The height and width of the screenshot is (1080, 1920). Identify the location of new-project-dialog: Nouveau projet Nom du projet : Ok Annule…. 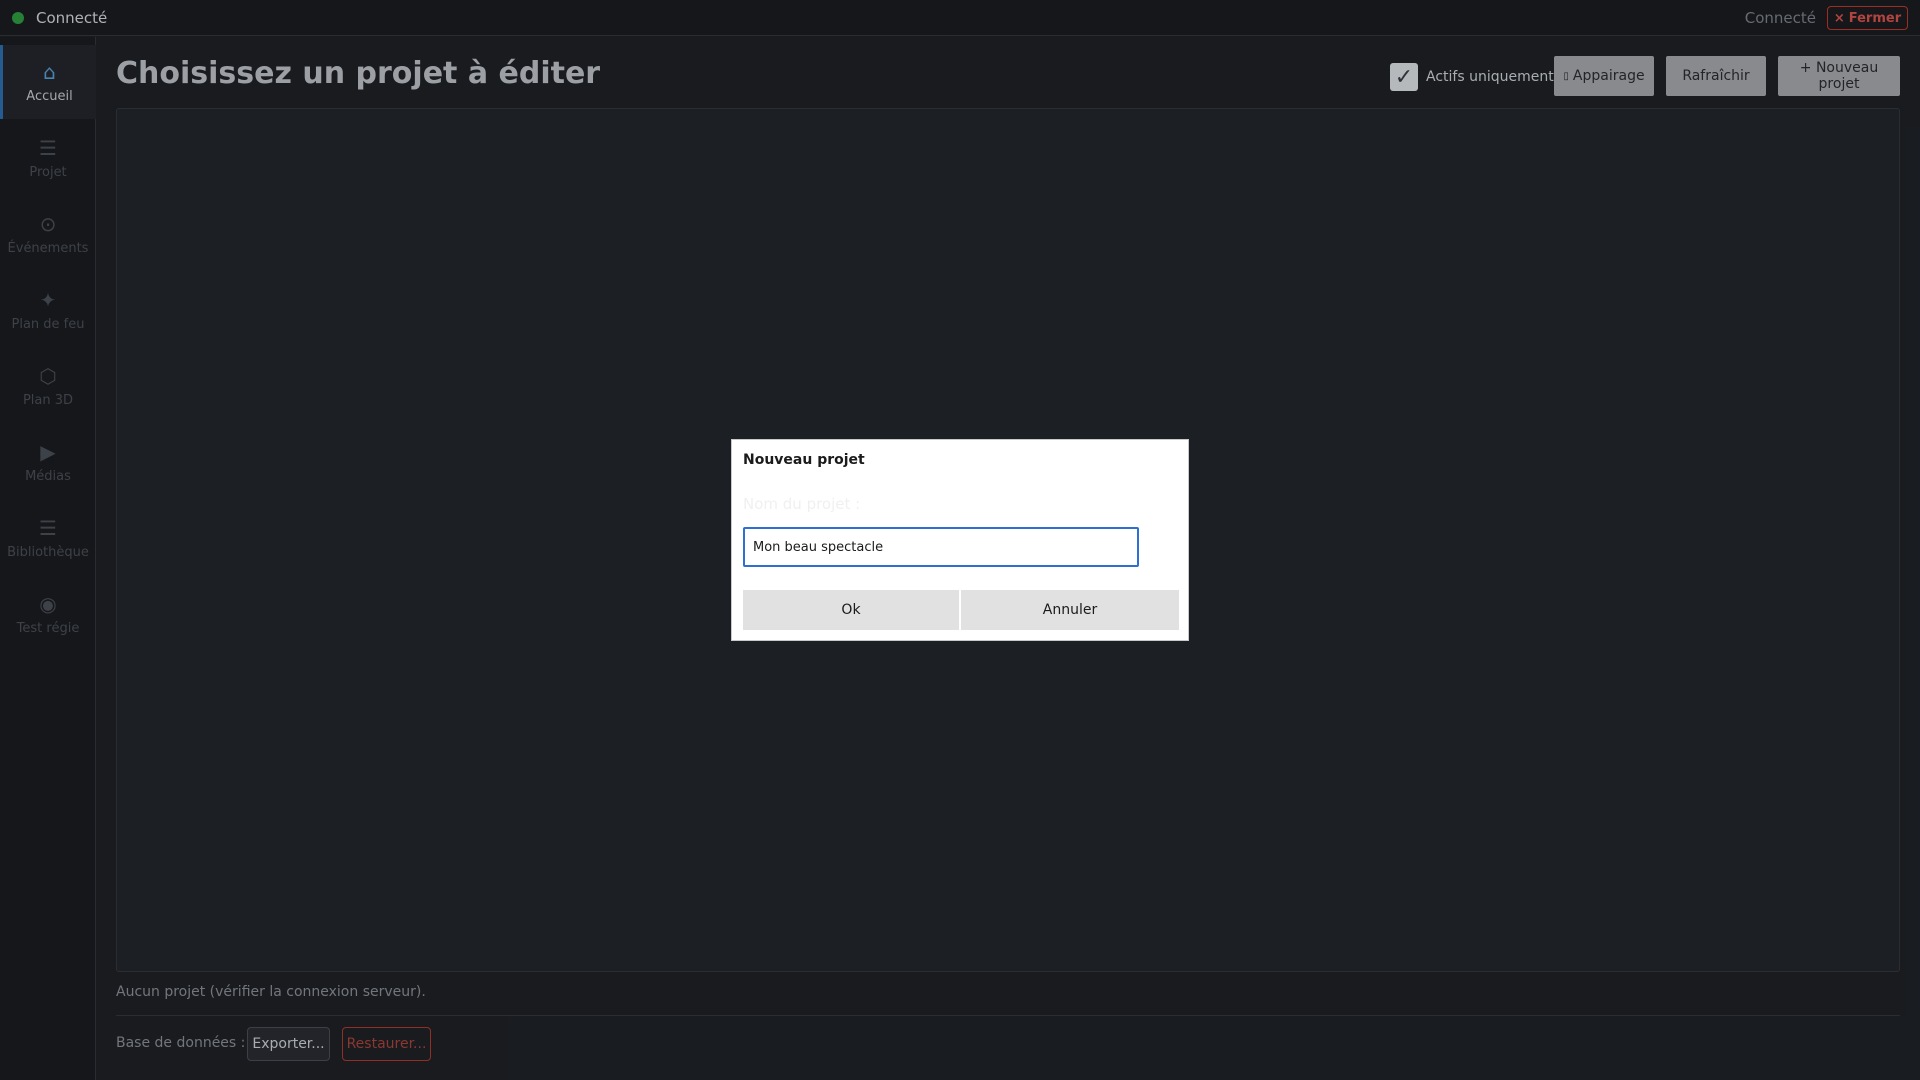
(960, 540).